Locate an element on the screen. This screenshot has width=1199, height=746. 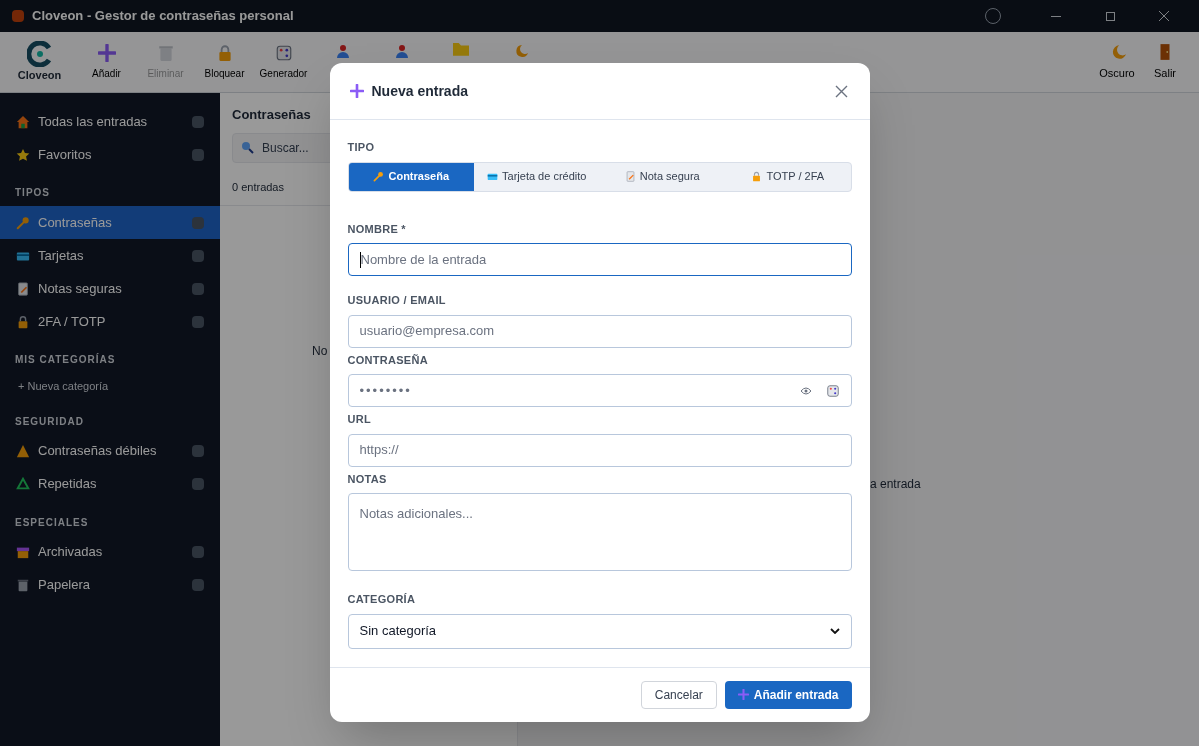
field-label: CATEGORÍA is located at coordinates (382, 599).